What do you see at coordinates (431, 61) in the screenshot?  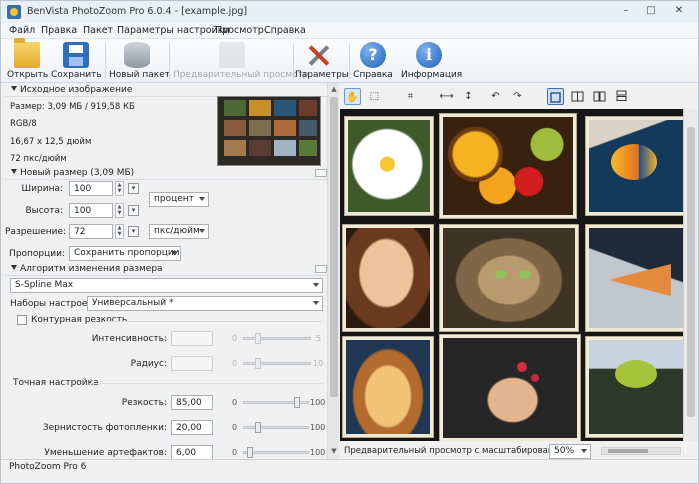 I see `info-button: i Информация` at bounding box center [431, 61].